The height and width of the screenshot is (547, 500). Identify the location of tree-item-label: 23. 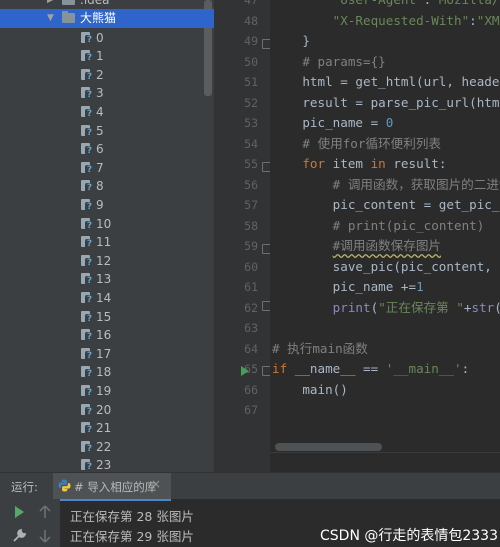
(104, 465).